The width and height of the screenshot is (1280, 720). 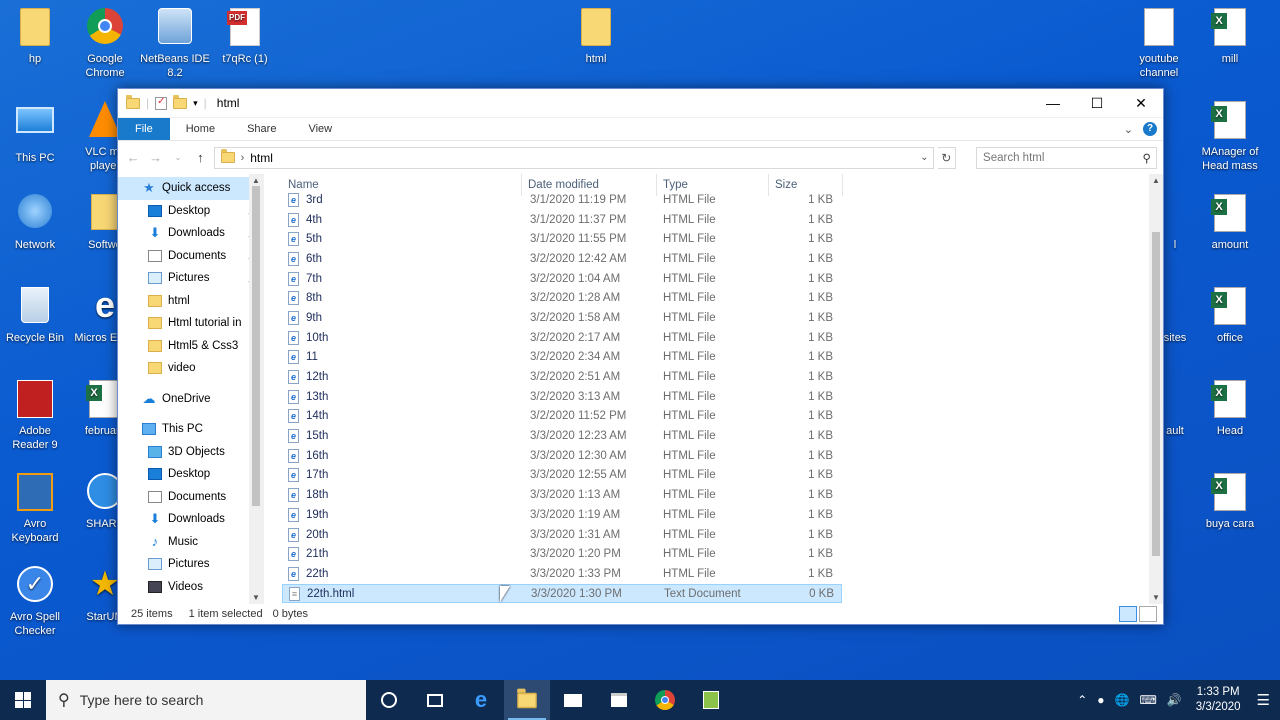 What do you see at coordinates (190, 256) in the screenshot?
I see `nav-item-documents: Documents📌` at bounding box center [190, 256].